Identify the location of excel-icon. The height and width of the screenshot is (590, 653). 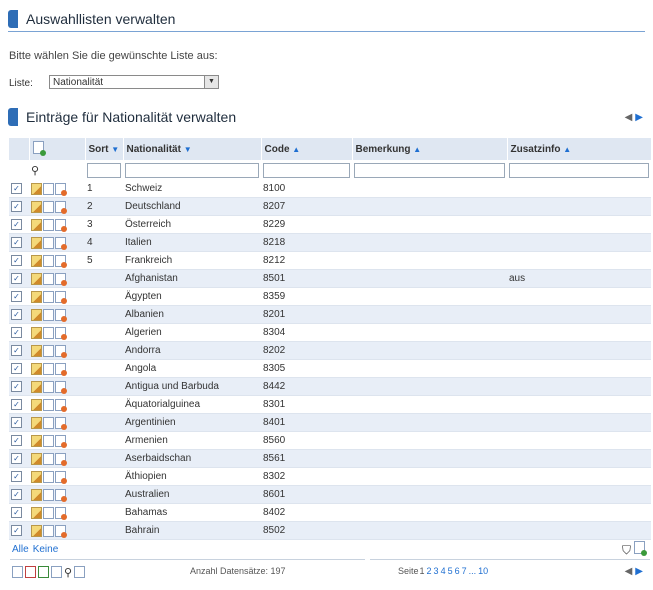
(43, 572).